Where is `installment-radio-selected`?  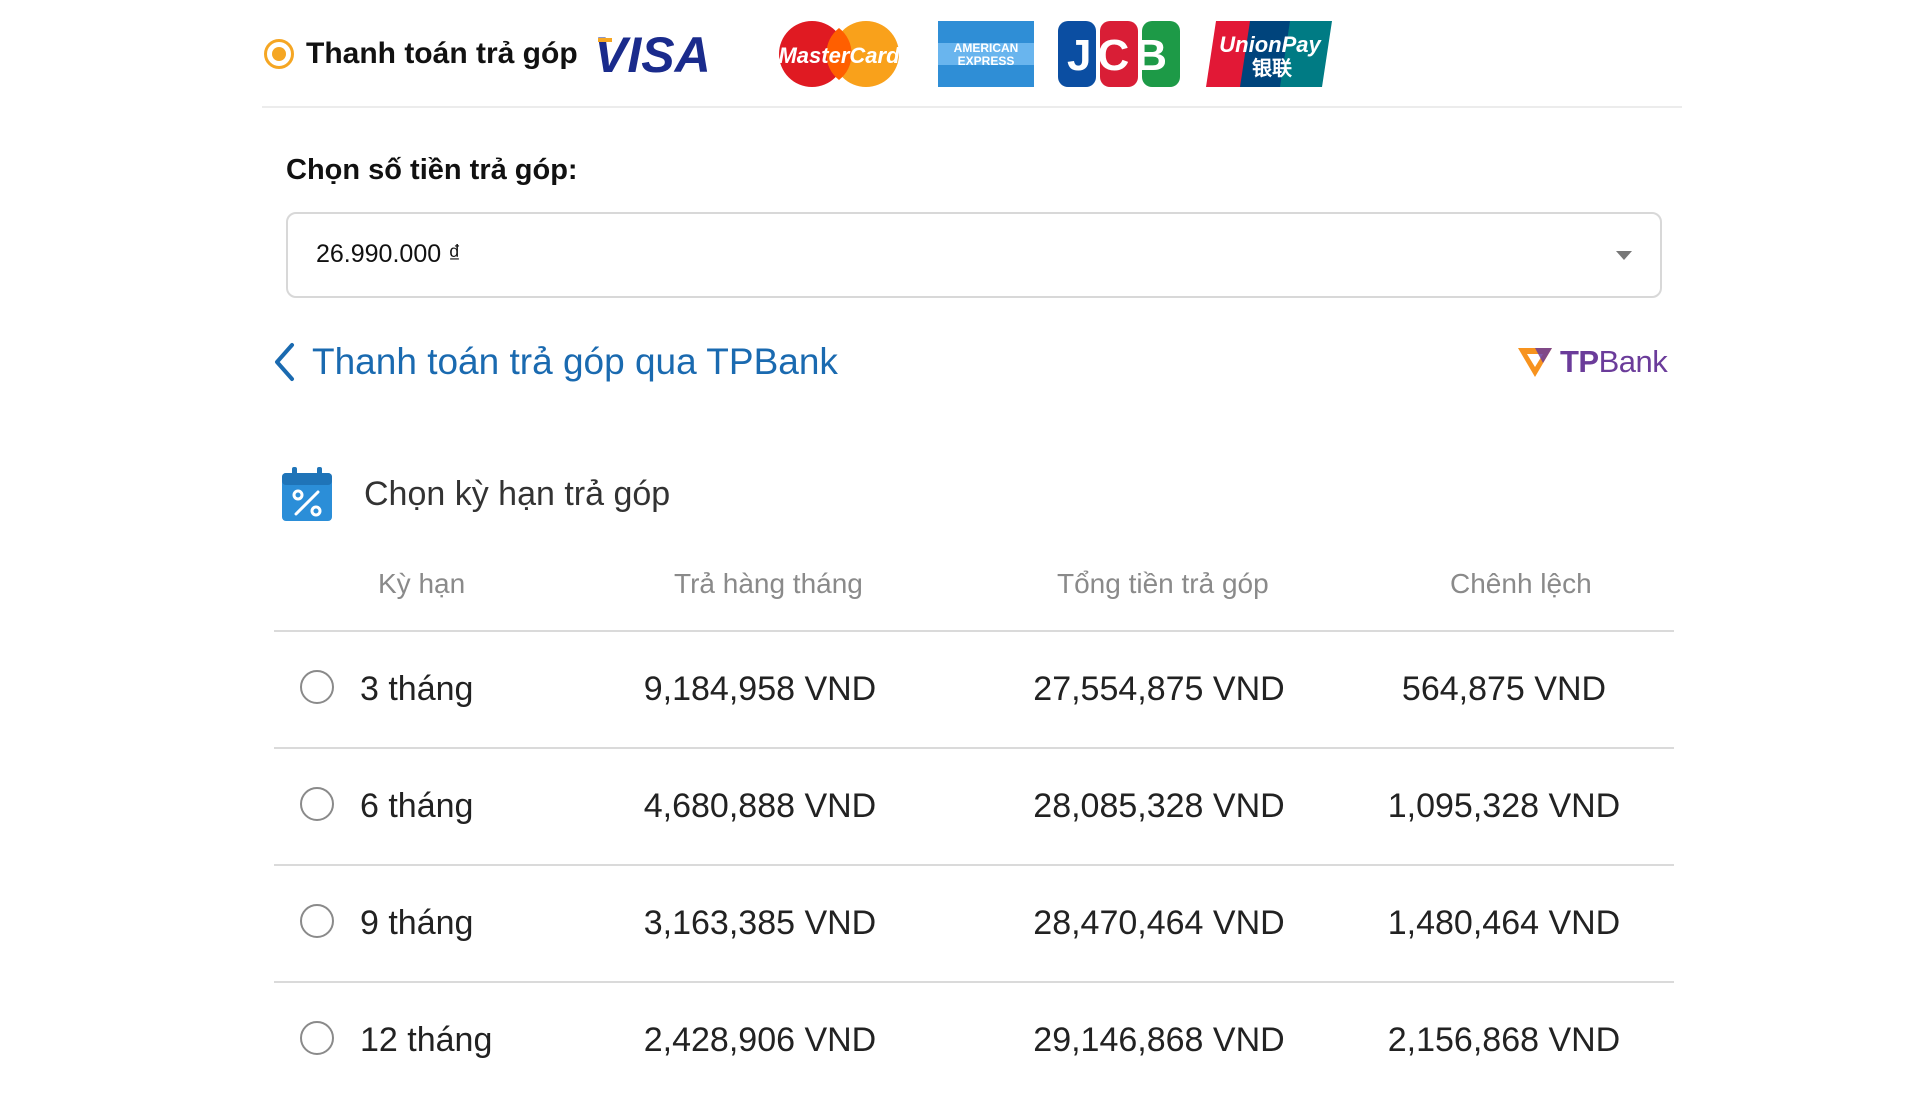 installment-radio-selected is located at coordinates (279, 54).